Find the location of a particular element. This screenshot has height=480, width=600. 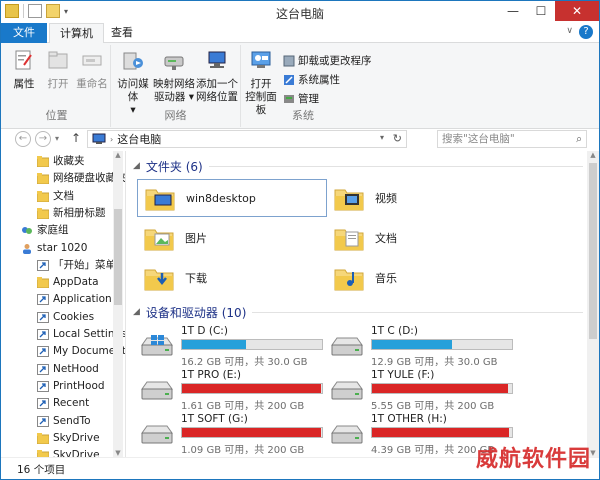

back-button: ← is located at coordinates (23, 139).